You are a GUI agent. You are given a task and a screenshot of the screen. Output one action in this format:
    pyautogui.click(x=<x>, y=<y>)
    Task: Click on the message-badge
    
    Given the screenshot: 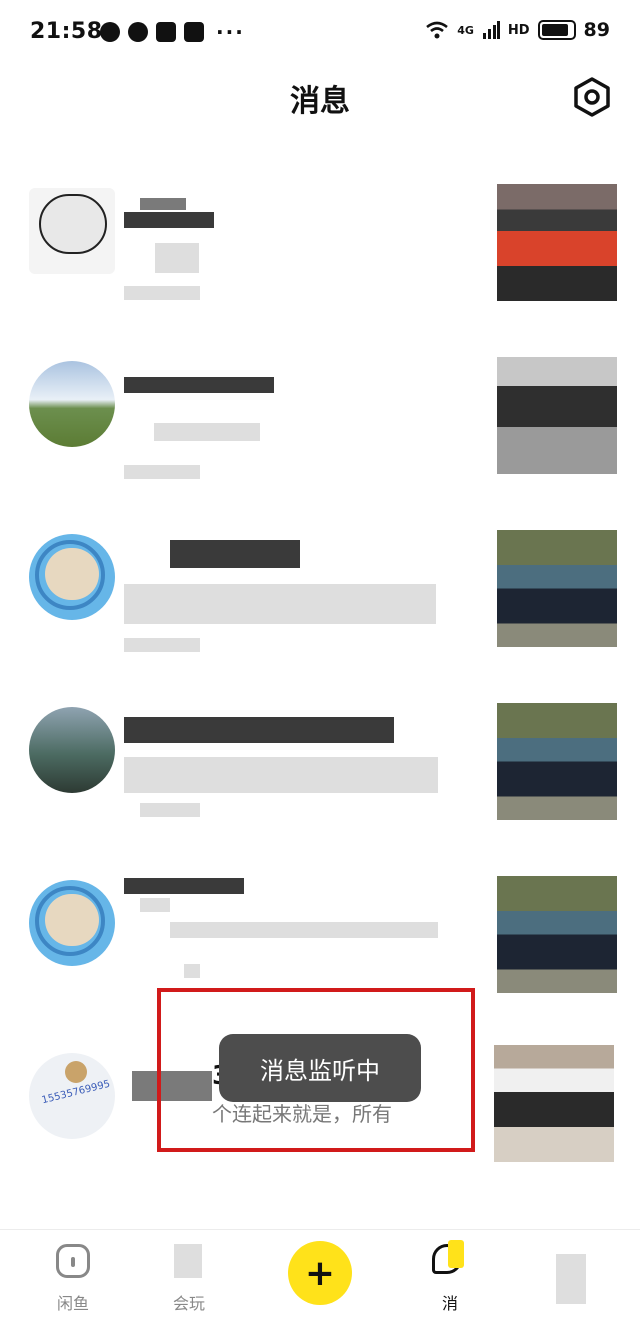 What is the action you would take?
    pyautogui.click(x=456, y=1254)
    